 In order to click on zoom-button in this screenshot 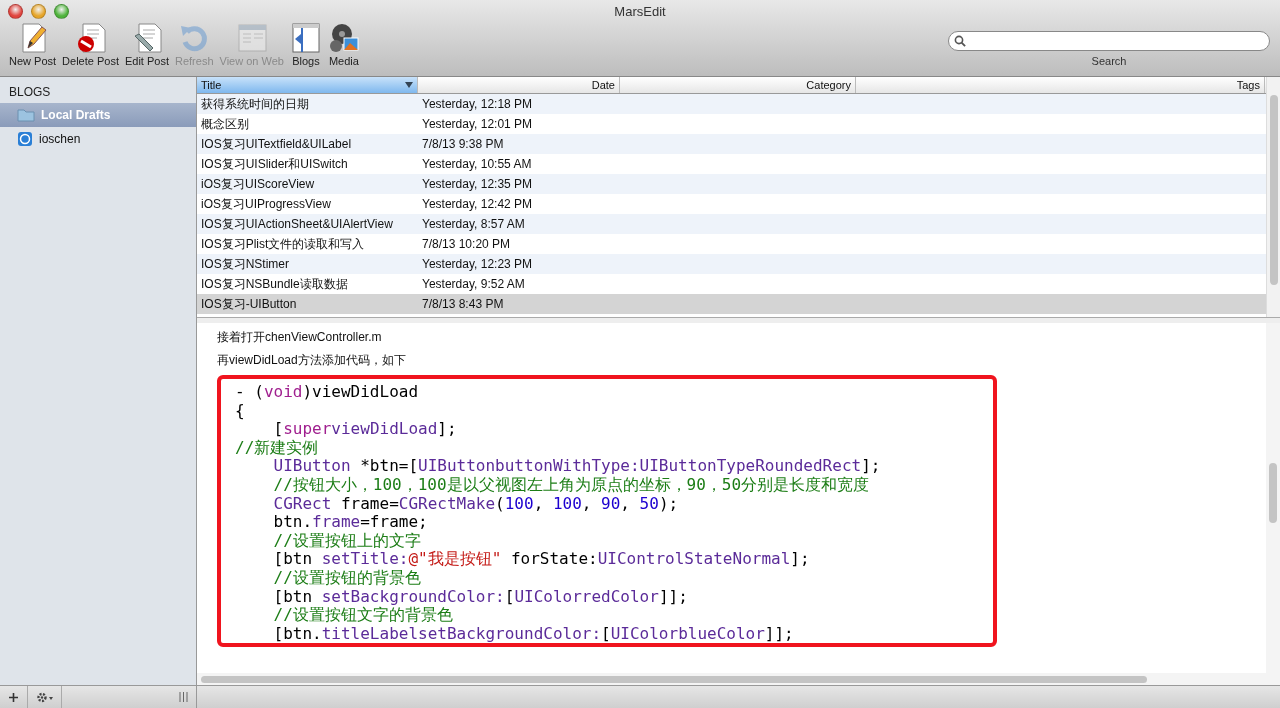, I will do `click(61, 11)`.